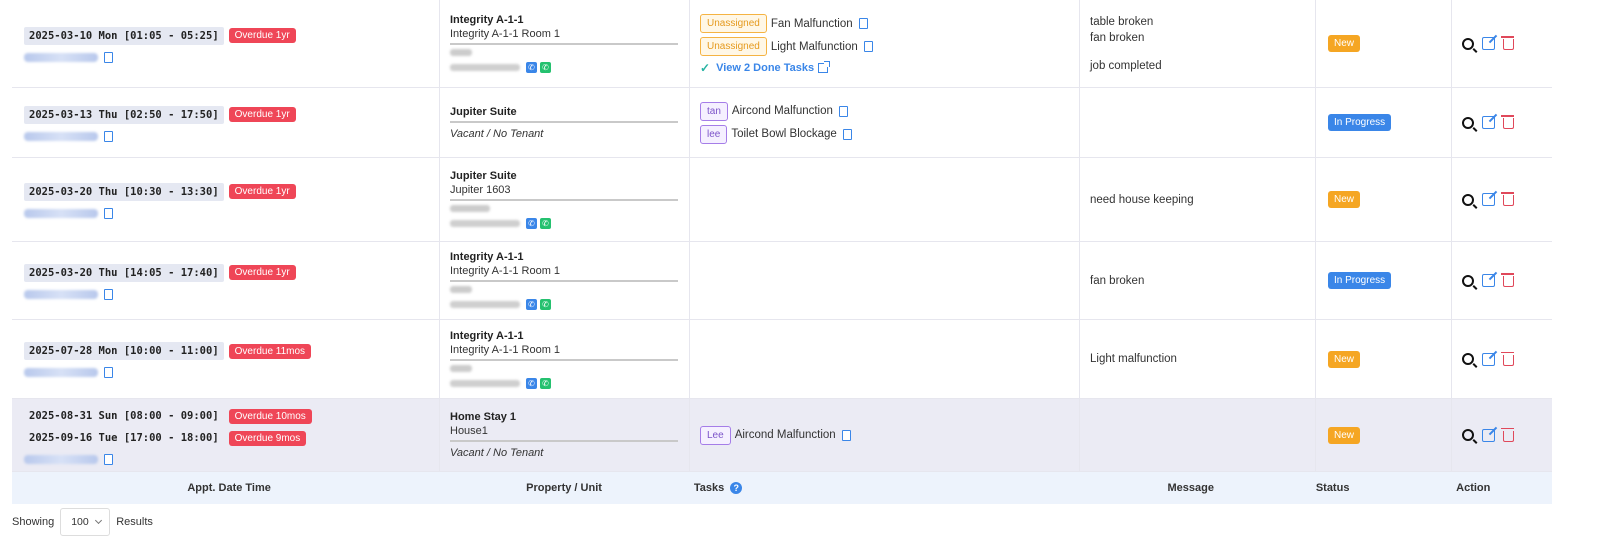 The width and height of the screenshot is (1600, 557). Describe the element at coordinates (85, 522) in the screenshot. I see `page-size-select: 100` at that location.